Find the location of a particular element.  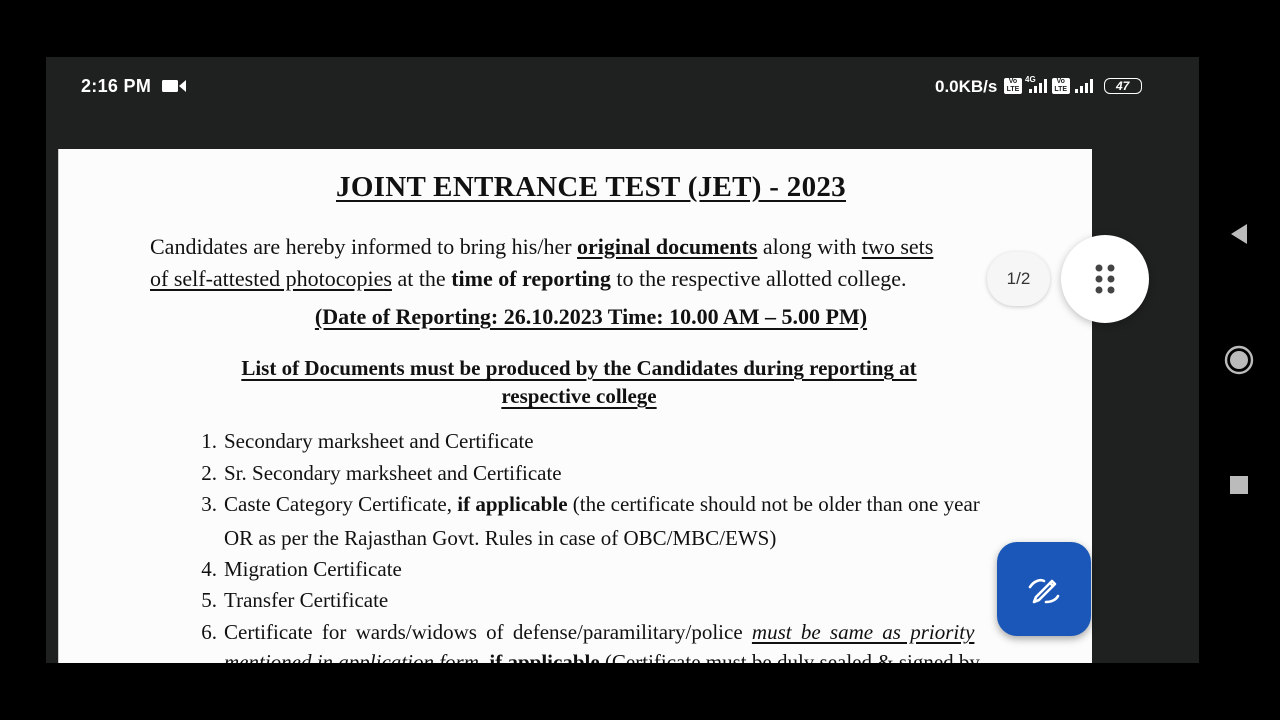

two-sets-text: two sets is located at coordinates (897, 246).